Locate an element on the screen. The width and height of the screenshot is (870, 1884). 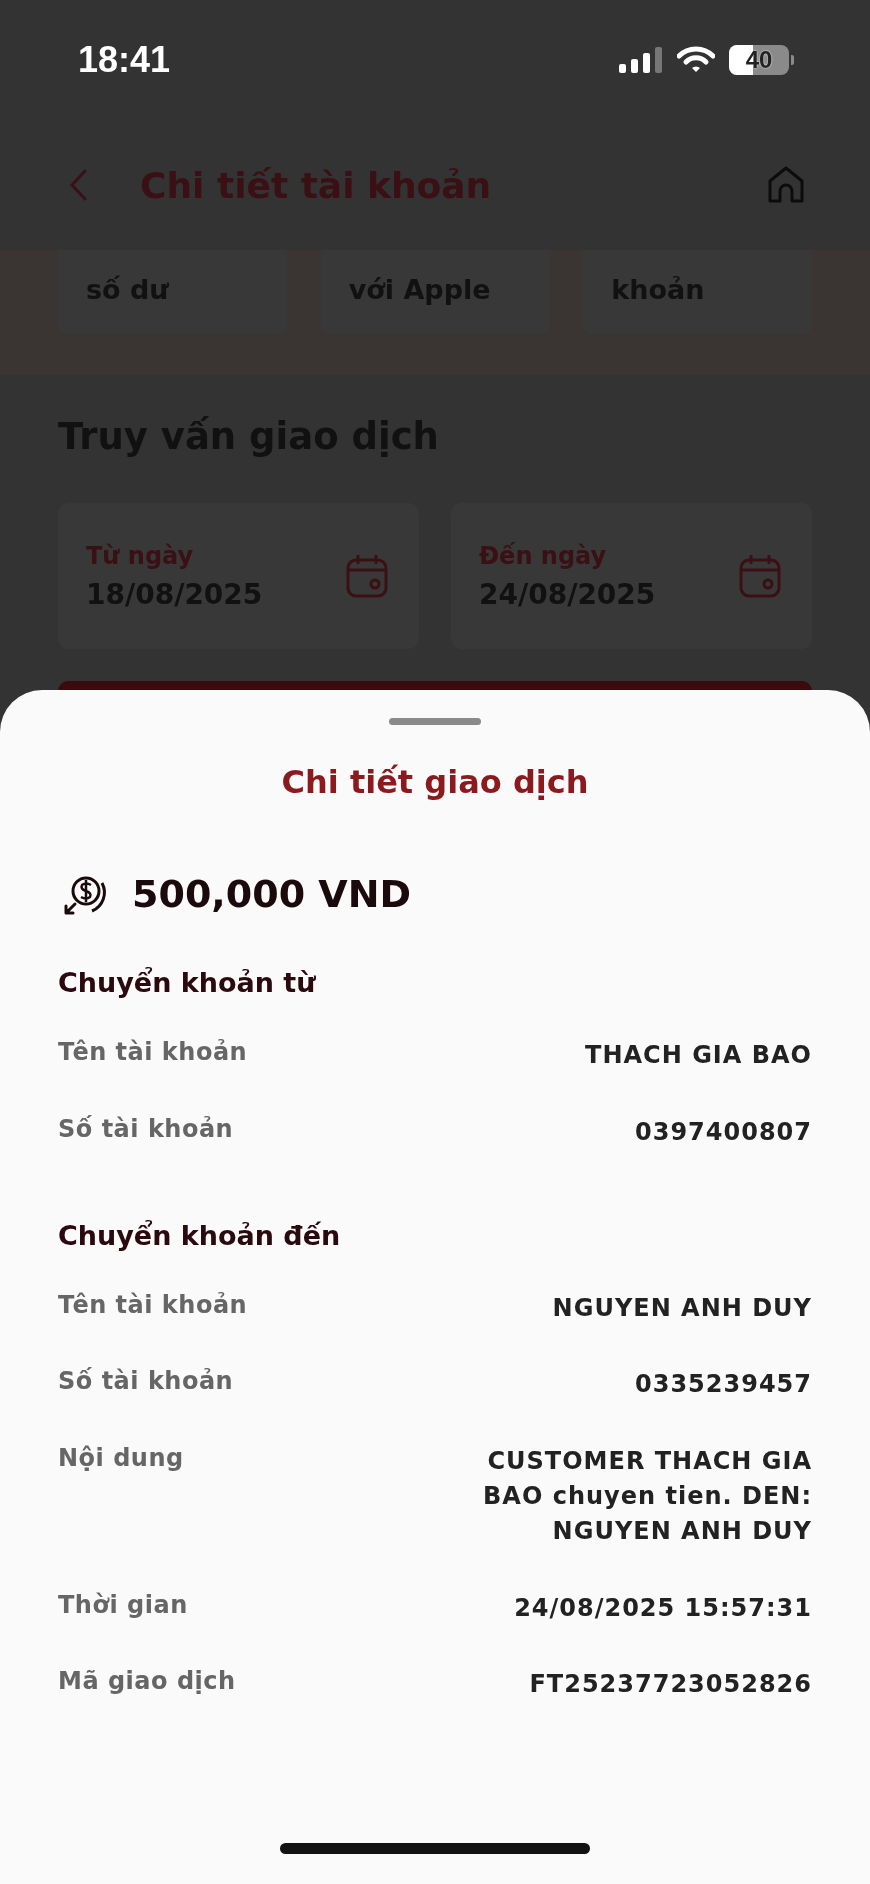
detail-label: Thời gian is located at coordinates (123, 1604).